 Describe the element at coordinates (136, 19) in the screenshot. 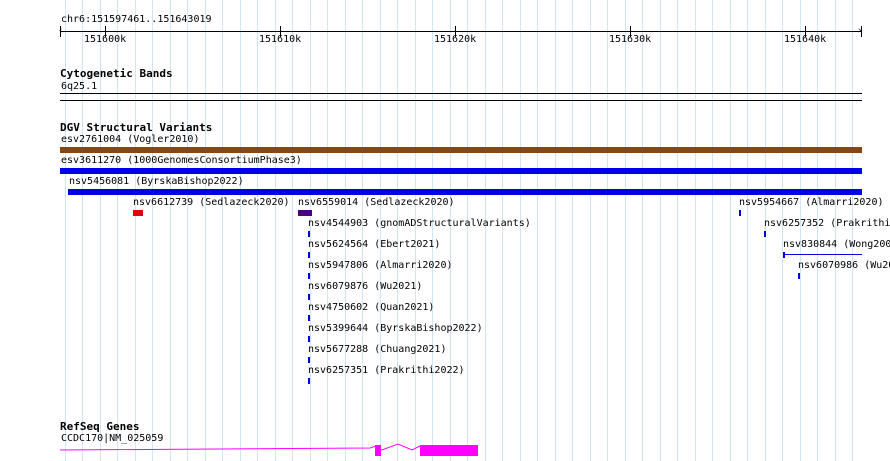

I see `ruler-location: chr6:151597461..151643019` at that location.